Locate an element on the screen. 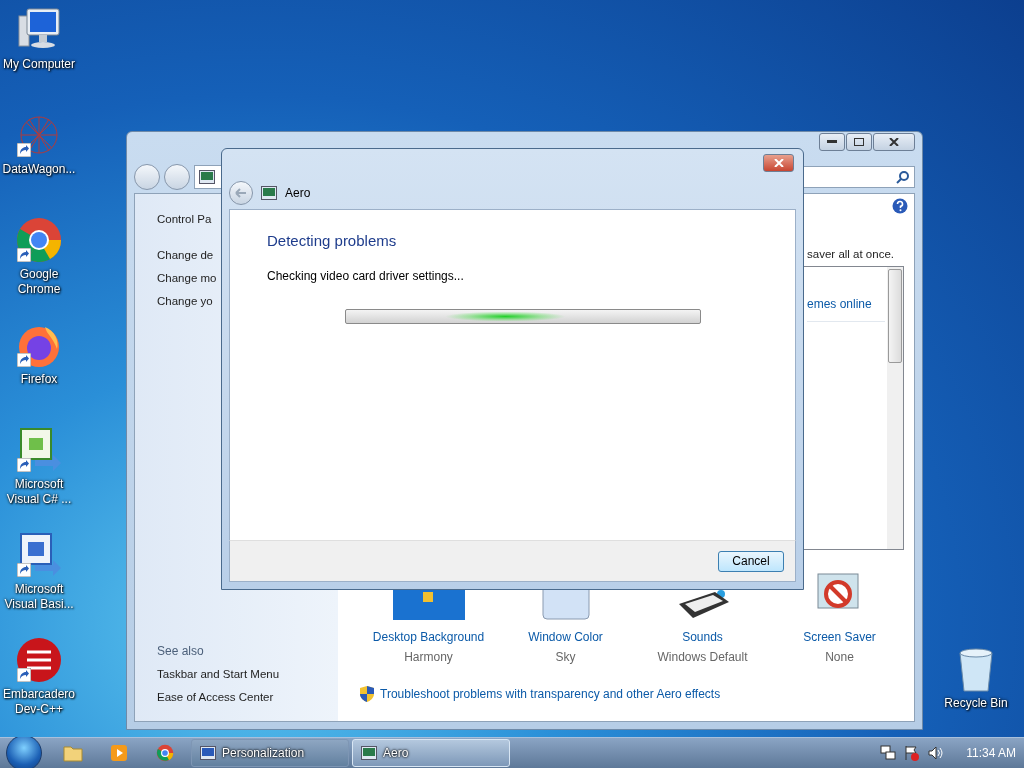 This screenshot has width=1024, height=768. dialog-heading: Detecting problems is located at coordinates (332, 240).